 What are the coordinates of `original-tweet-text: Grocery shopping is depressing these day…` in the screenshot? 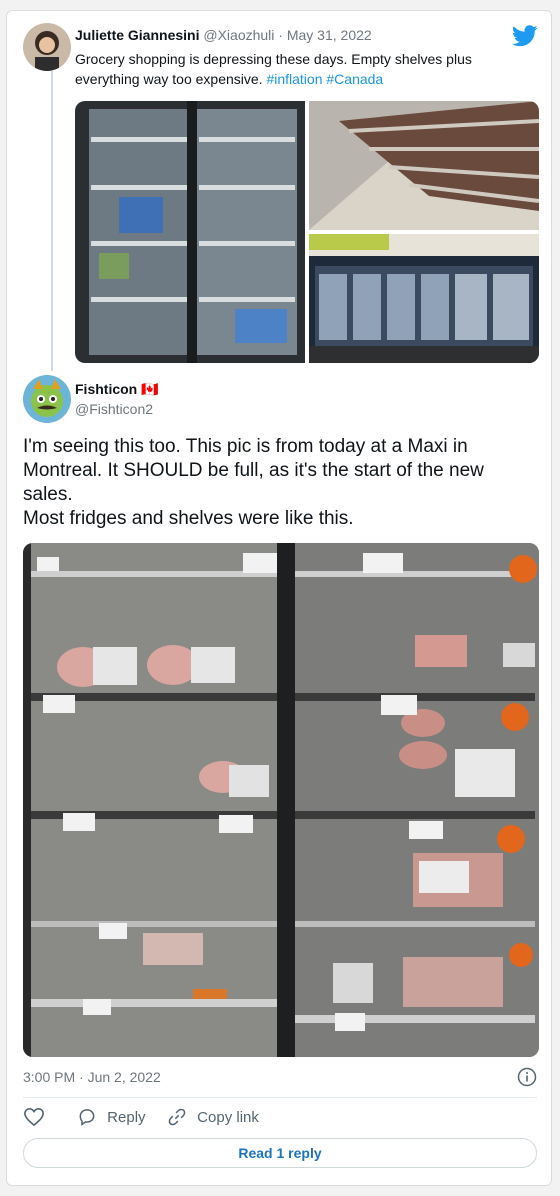 It's located at (305, 69).